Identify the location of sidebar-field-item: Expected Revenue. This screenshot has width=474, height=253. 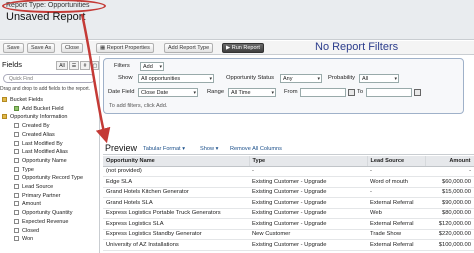
(41, 222).